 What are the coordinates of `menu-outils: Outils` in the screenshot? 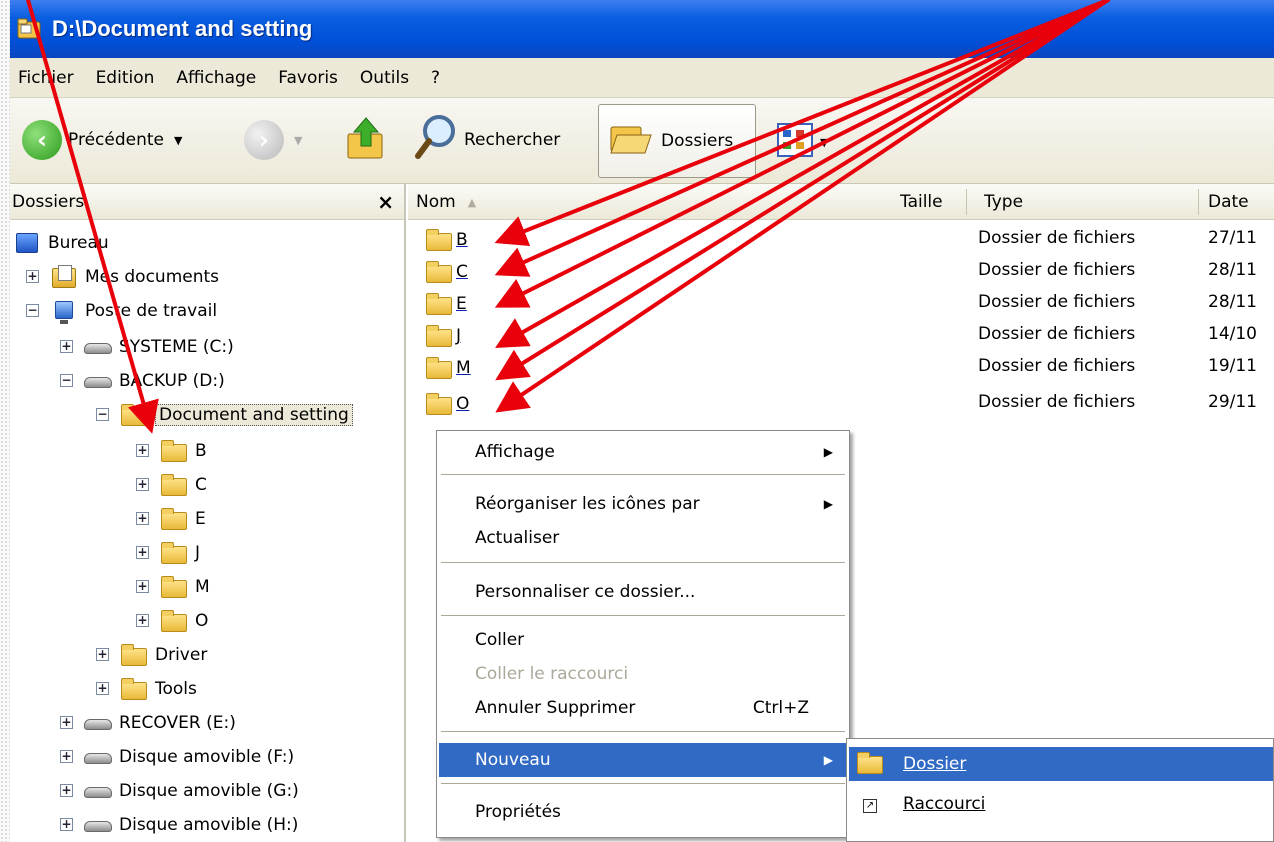 It's located at (384, 78).